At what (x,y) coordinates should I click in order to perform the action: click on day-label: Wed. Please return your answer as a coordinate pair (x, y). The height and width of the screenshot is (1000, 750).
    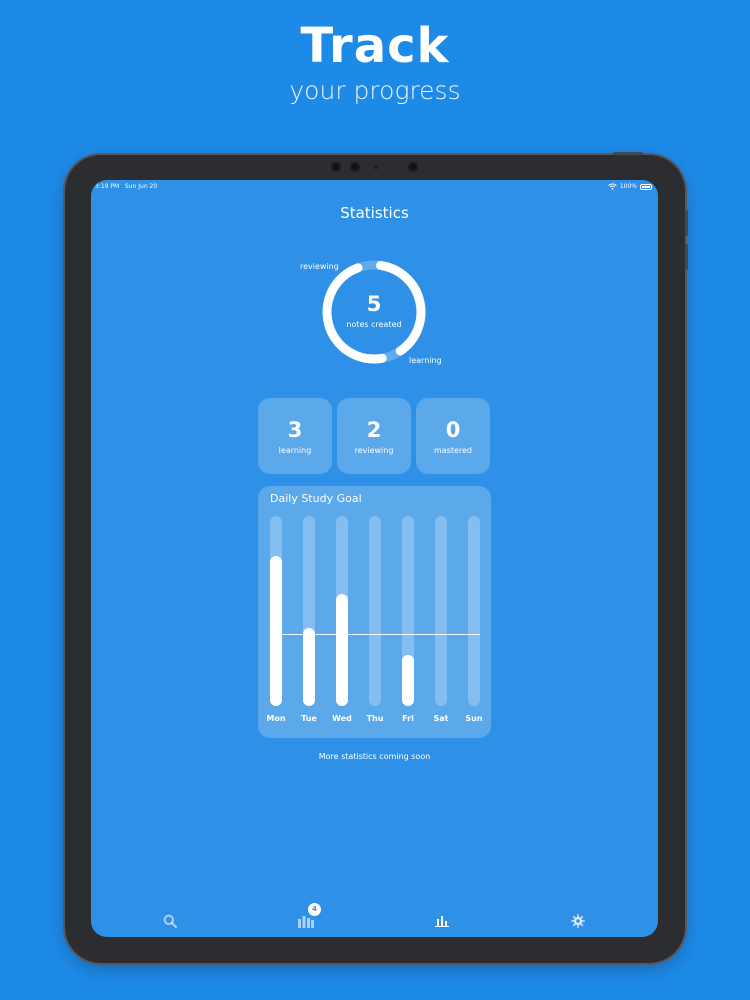
    Looking at the image, I should click on (342, 718).